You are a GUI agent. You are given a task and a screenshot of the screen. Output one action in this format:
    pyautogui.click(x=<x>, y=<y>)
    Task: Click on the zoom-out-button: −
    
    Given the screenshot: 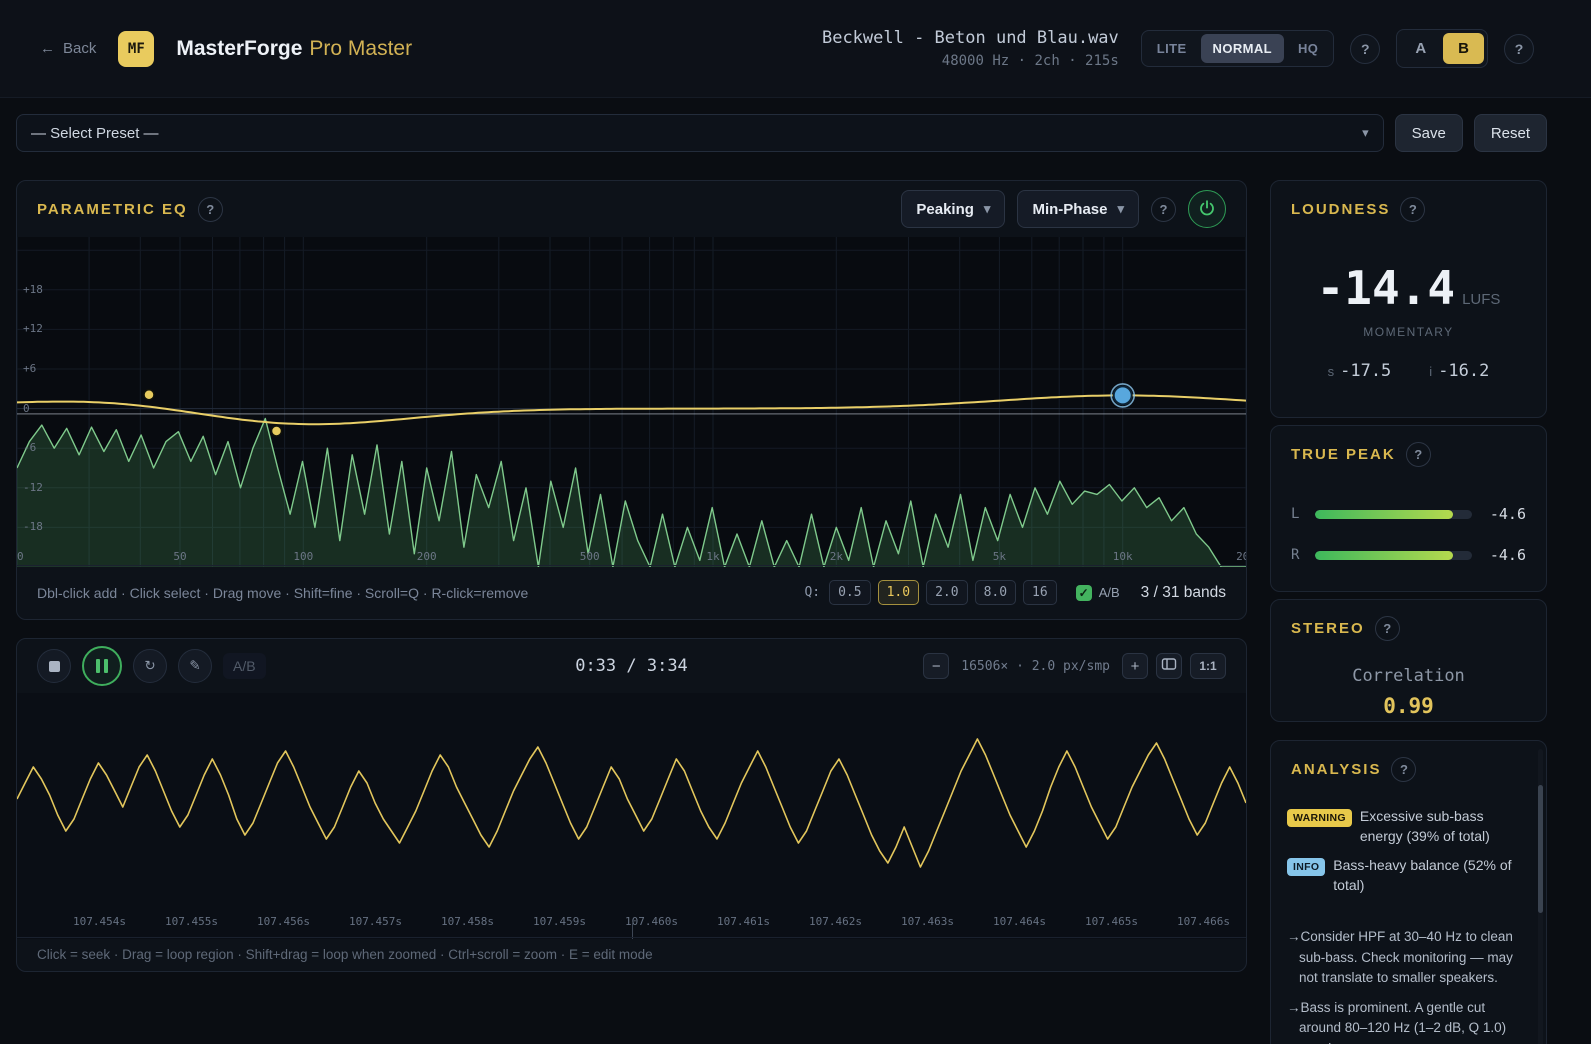 What is the action you would take?
    pyautogui.click(x=936, y=666)
    